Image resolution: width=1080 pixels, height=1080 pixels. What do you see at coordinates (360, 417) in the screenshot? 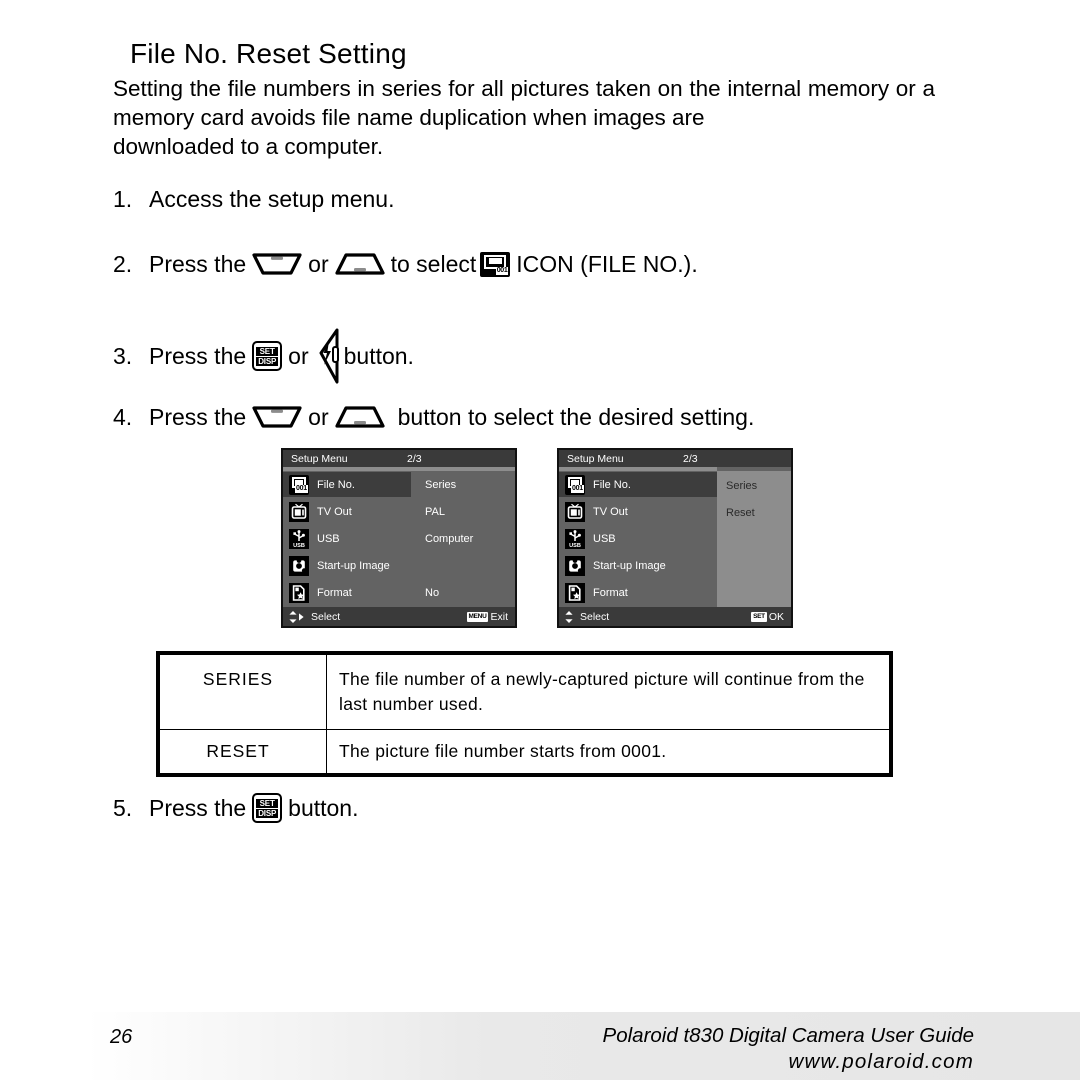
I see `up-button-icon` at bounding box center [360, 417].